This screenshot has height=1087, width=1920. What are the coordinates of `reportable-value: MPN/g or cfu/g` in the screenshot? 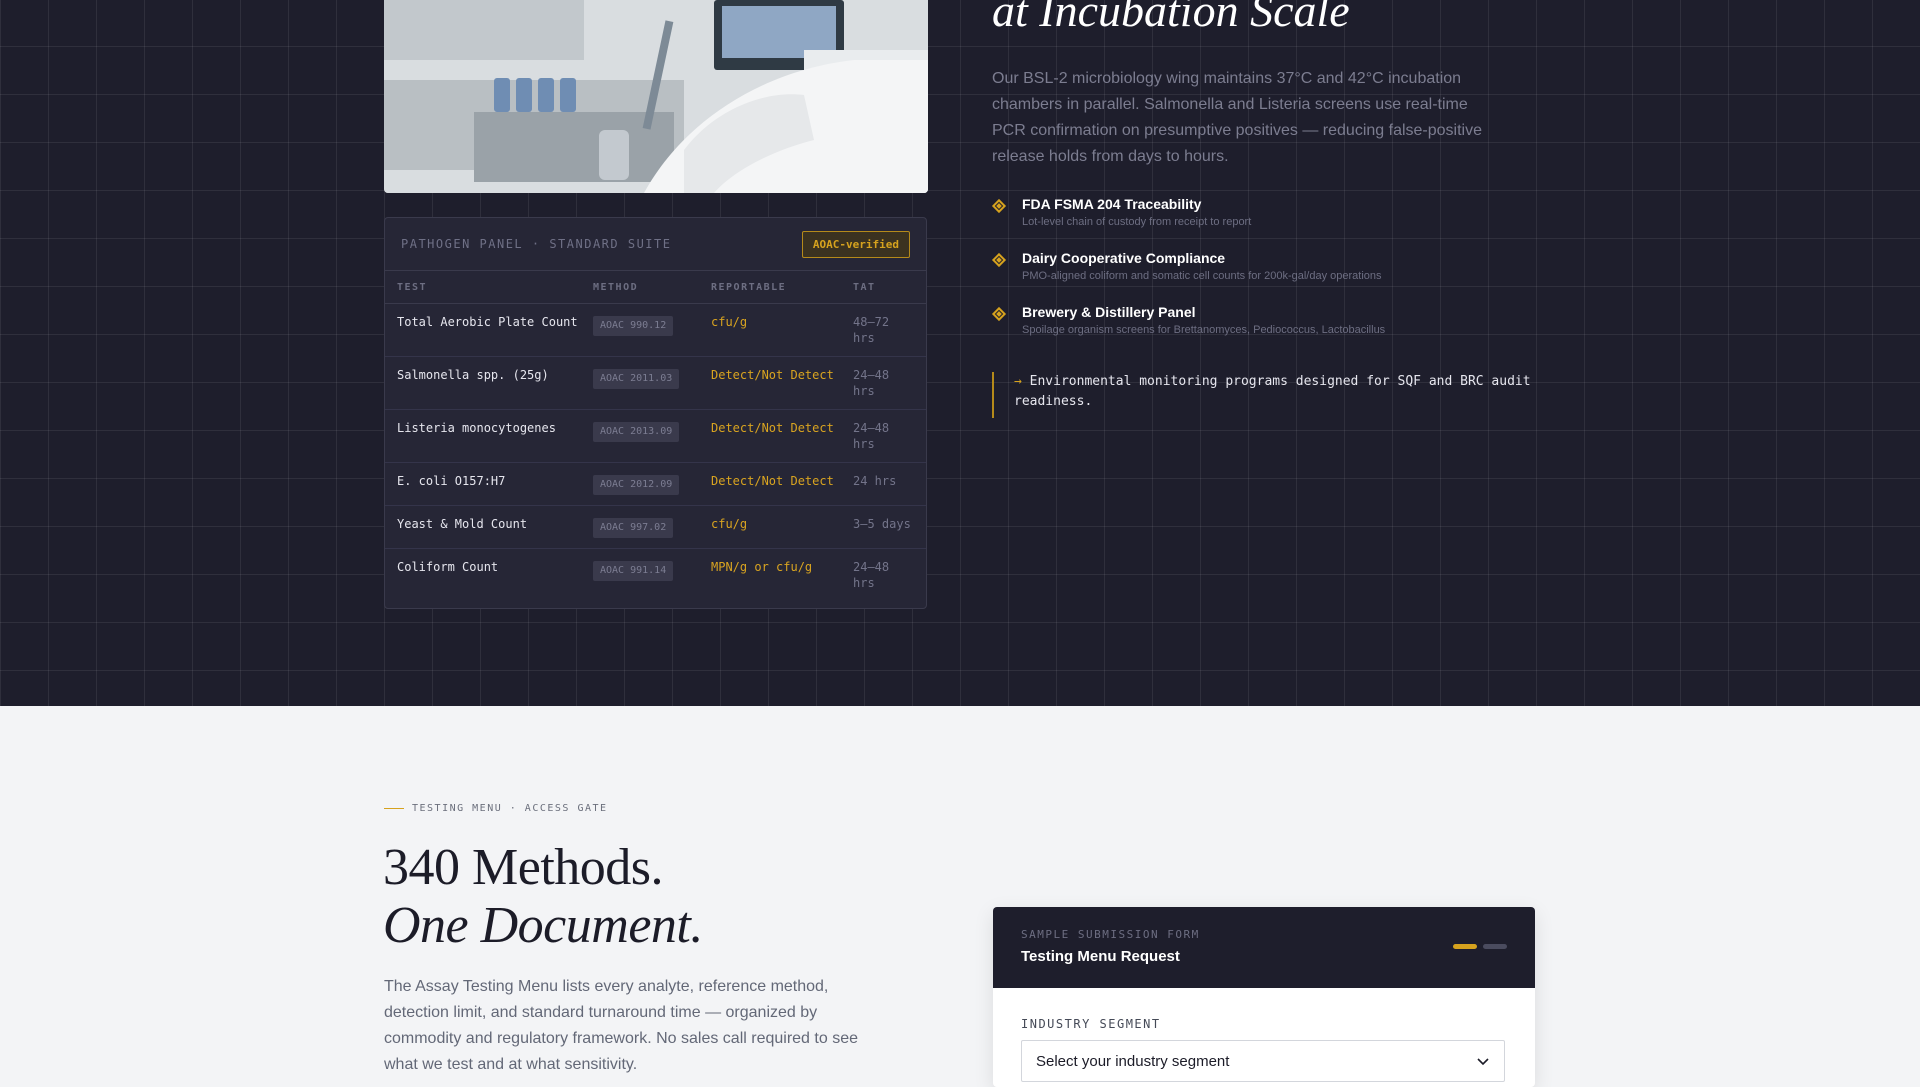 It's located at (762, 567).